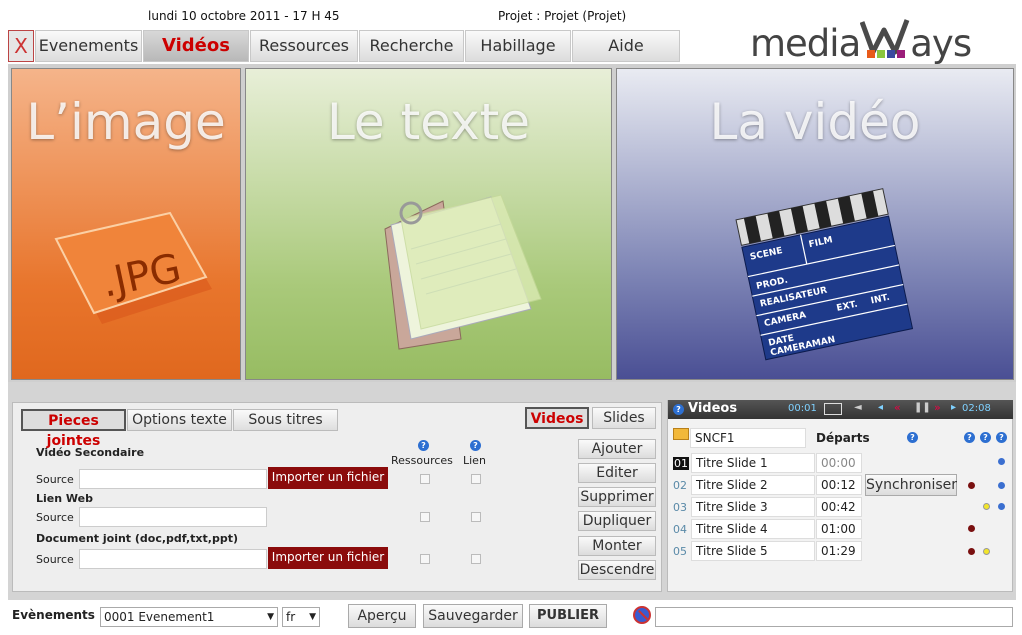 The width and height of the screenshot is (1022, 635). Describe the element at coordinates (617, 546) in the screenshot. I see `monter-button: Monter` at that location.